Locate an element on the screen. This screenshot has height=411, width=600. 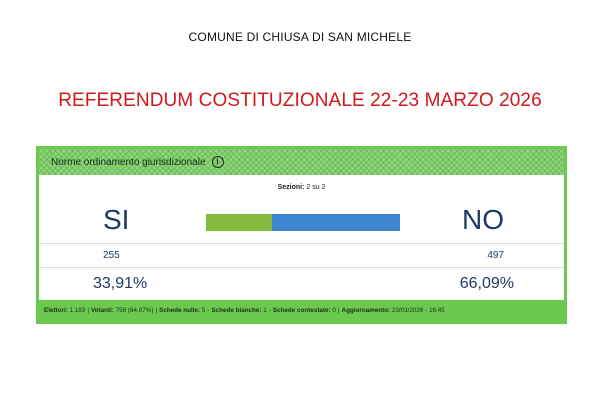
result-bar is located at coordinates (303, 222).